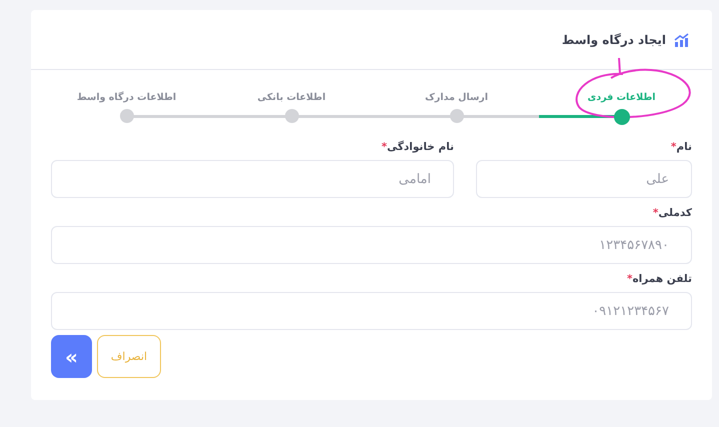  What do you see at coordinates (456, 97) in the screenshot?
I see `step-label: ارسال مدارک` at bounding box center [456, 97].